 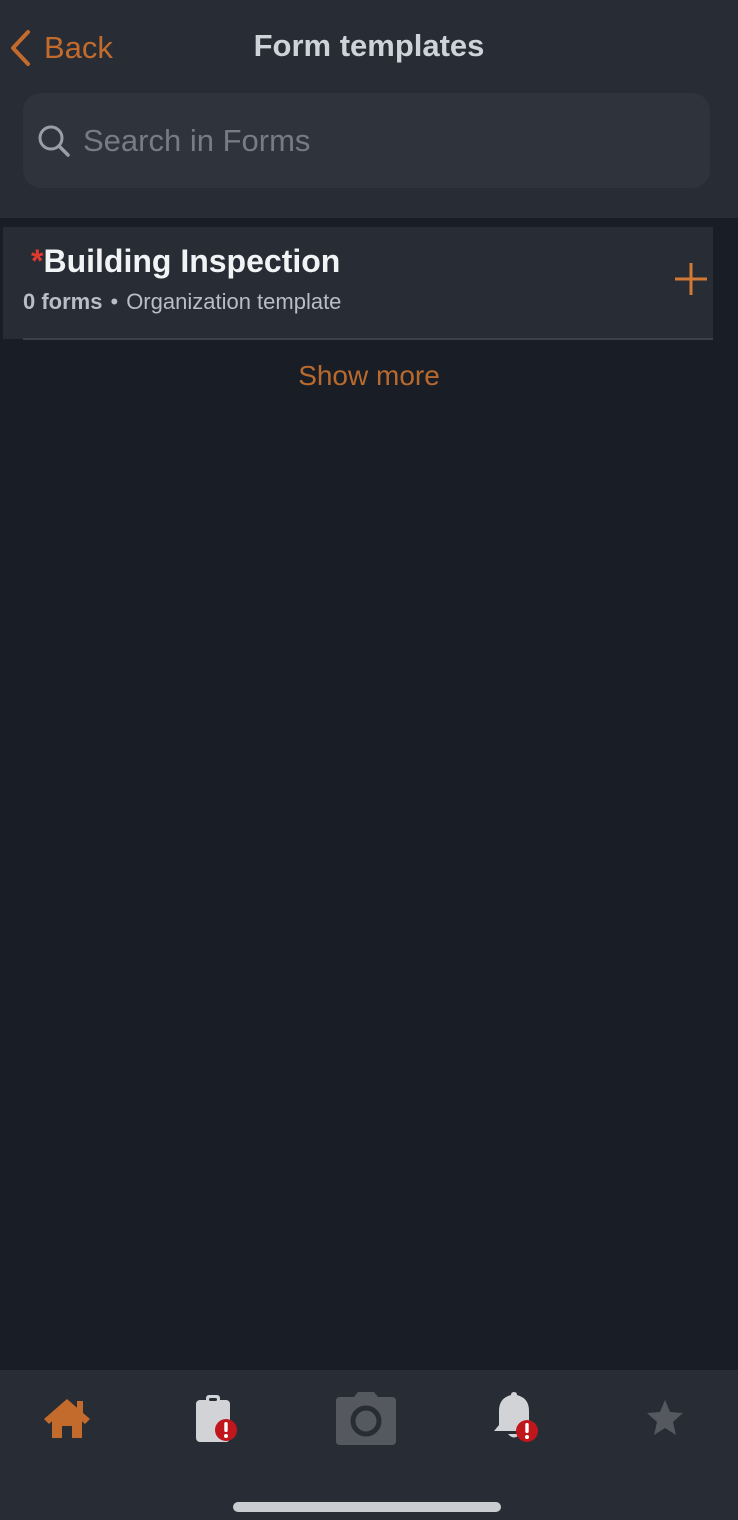 I want to click on tab-notifications, so click(x=516, y=1420).